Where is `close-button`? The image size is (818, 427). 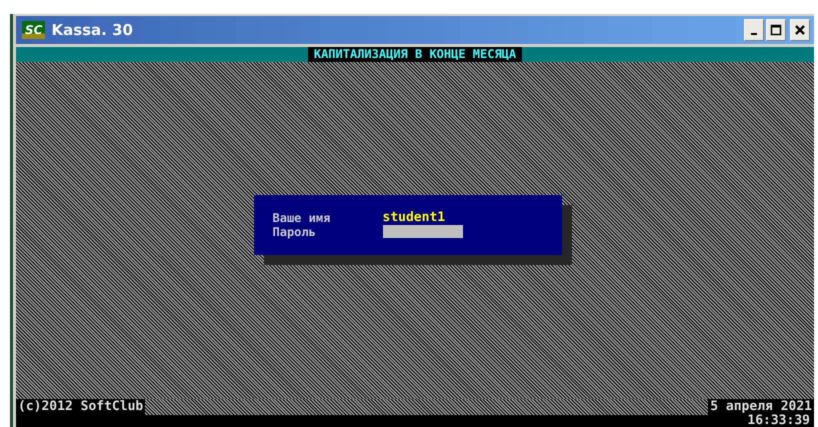
close-button is located at coordinates (800, 30).